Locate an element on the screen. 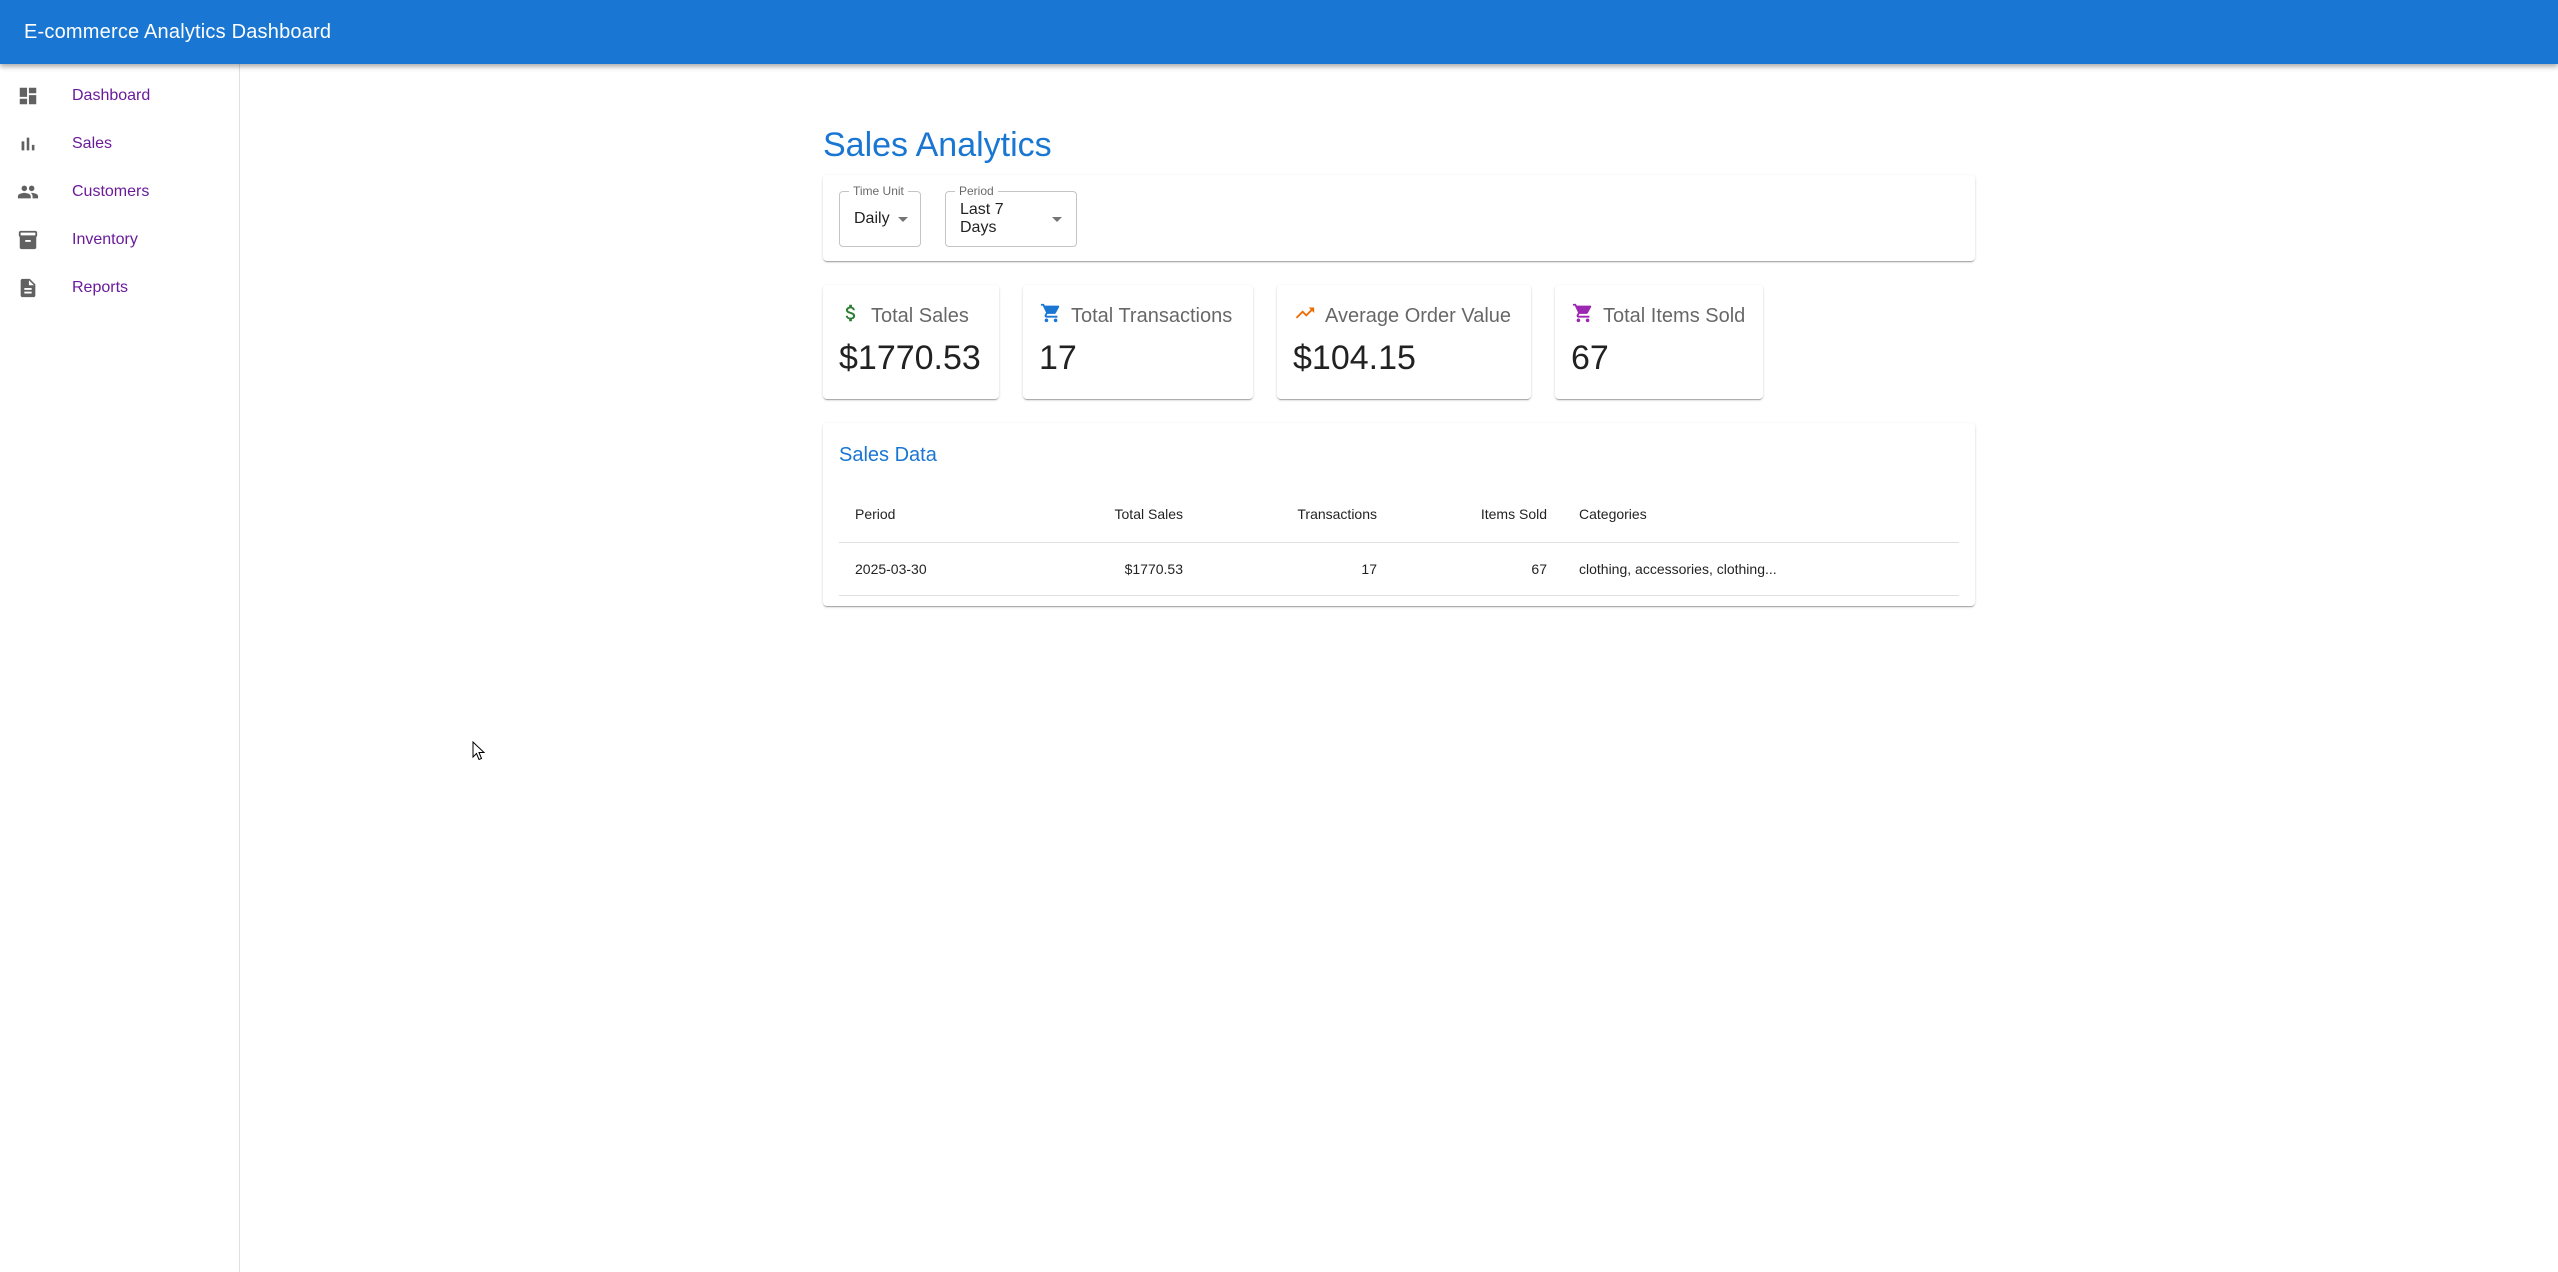 The image size is (2558, 1272). card-title: Total Transactions is located at coordinates (1152, 315).